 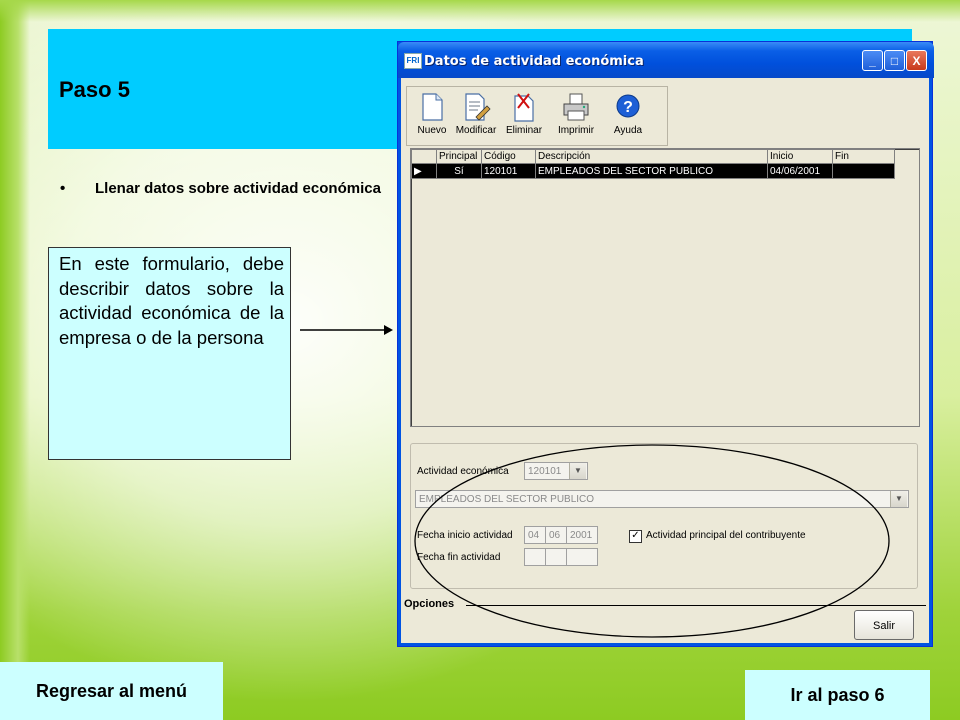 What do you see at coordinates (837, 695) in the screenshot?
I see `next-step-button: Ir al paso 6` at bounding box center [837, 695].